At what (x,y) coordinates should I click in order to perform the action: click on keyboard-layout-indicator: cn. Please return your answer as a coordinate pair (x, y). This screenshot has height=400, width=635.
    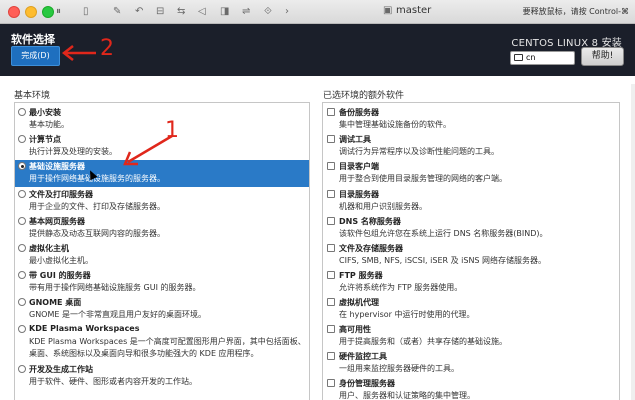
    Looking at the image, I should click on (542, 58).